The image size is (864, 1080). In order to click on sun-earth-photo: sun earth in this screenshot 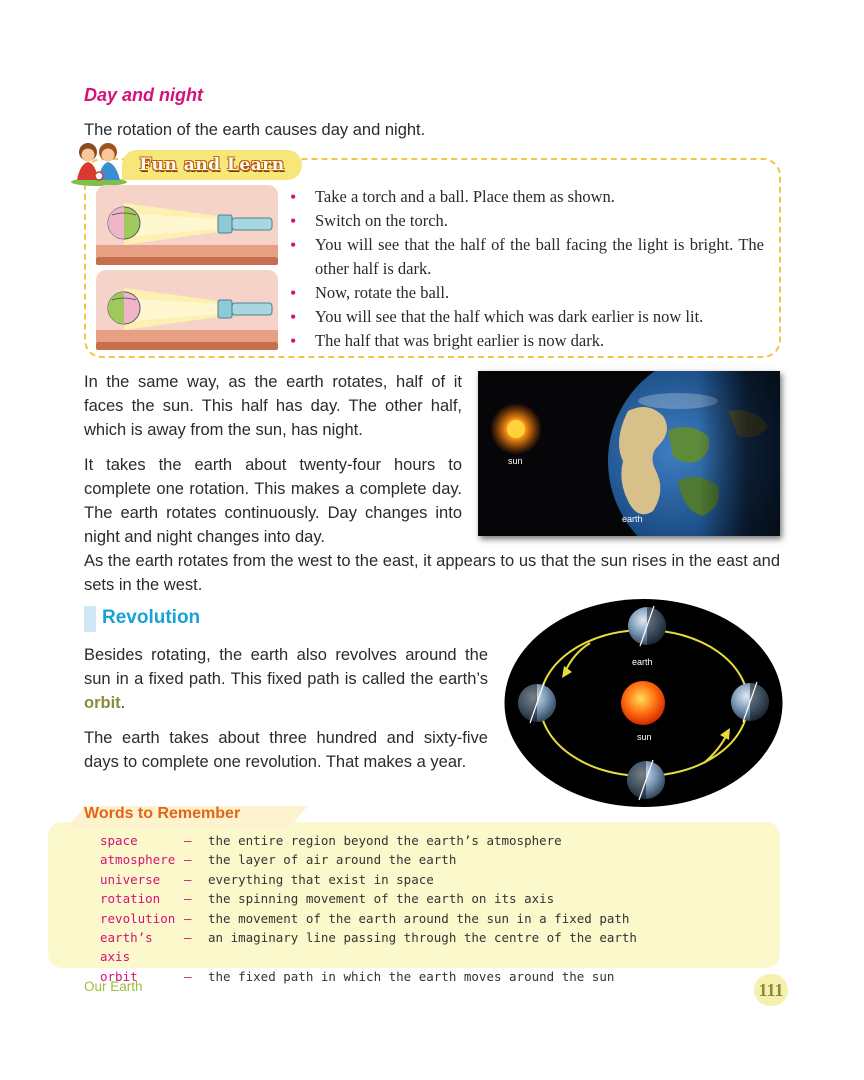, I will do `click(629, 453)`.